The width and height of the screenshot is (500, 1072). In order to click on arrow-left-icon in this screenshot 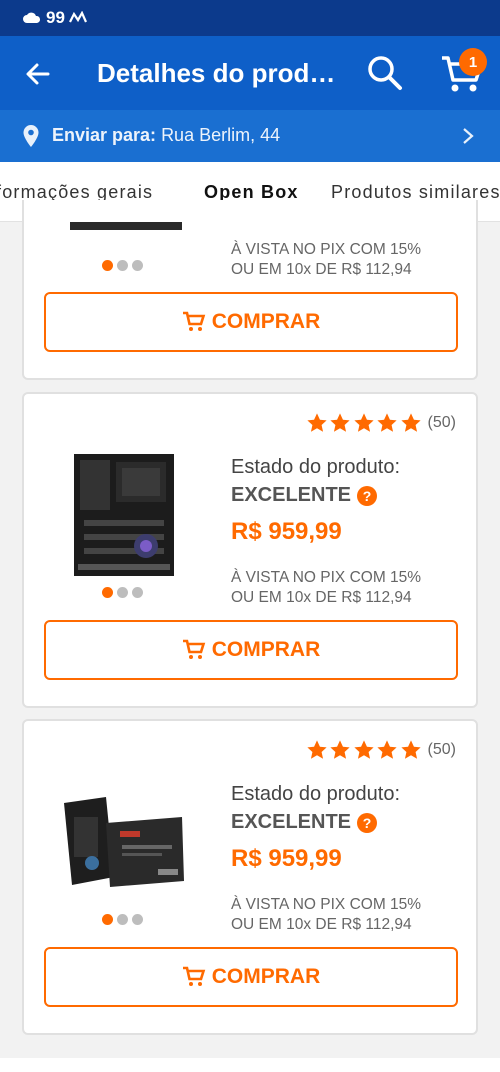, I will do `click(38, 74)`.